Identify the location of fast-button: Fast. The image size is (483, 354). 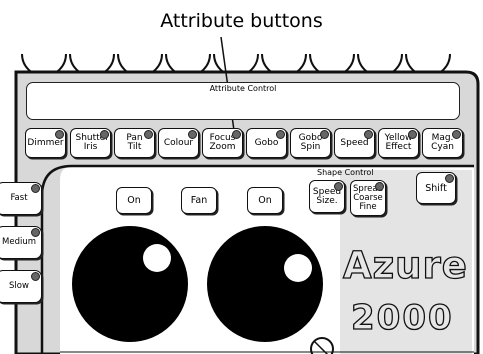
(21, 198).